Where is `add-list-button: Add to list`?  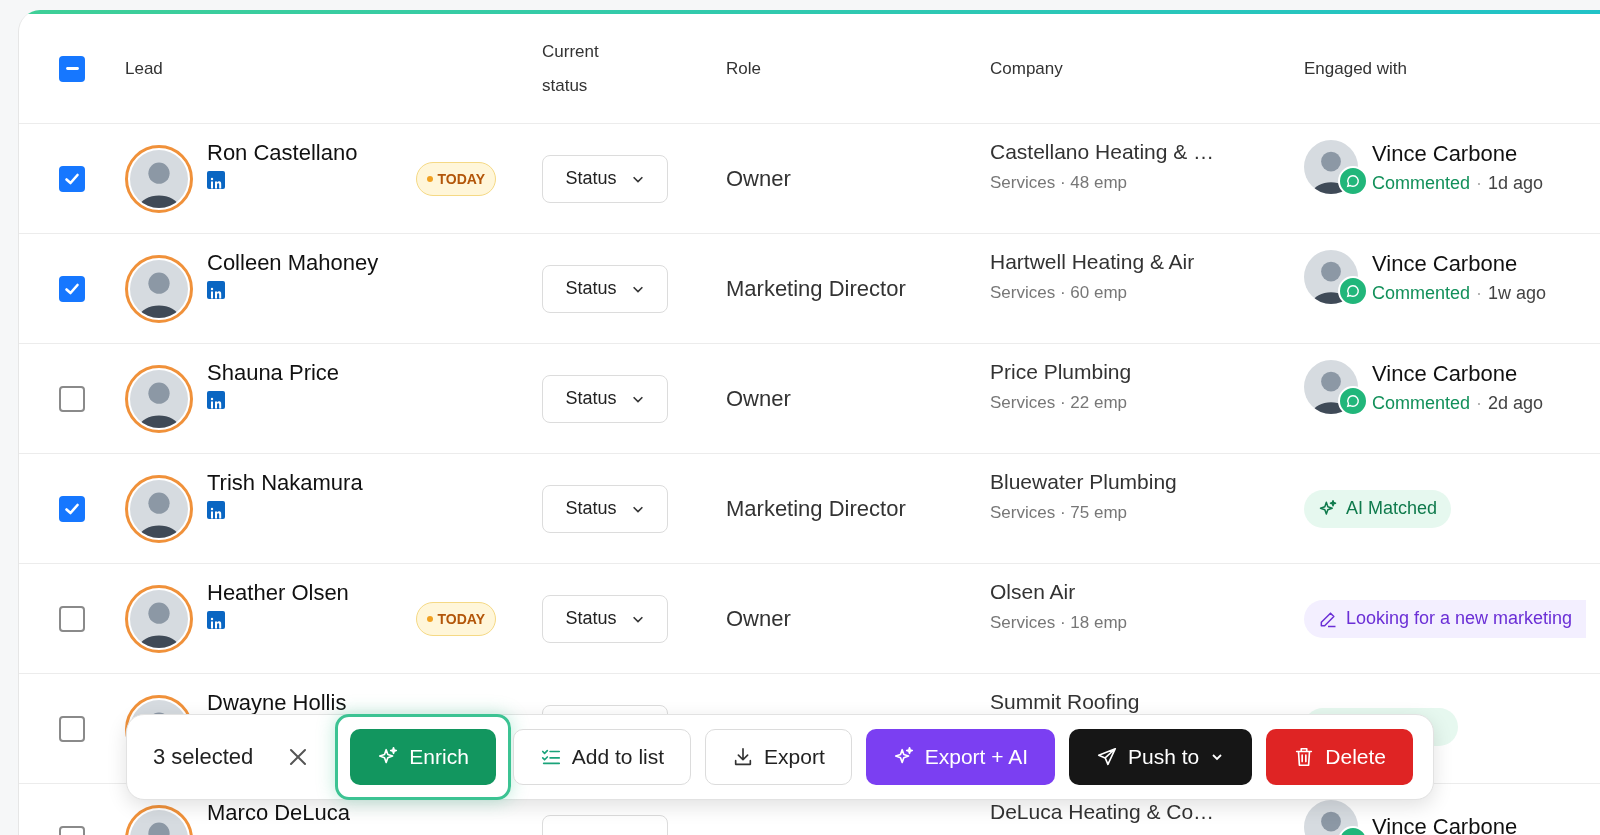
add-list-button: Add to list is located at coordinates (602, 757).